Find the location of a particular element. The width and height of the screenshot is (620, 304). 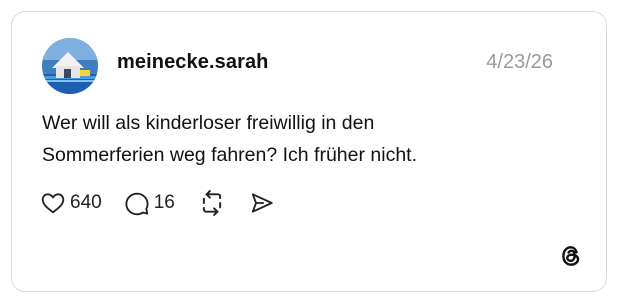

like-count: 640 is located at coordinates (86, 202).